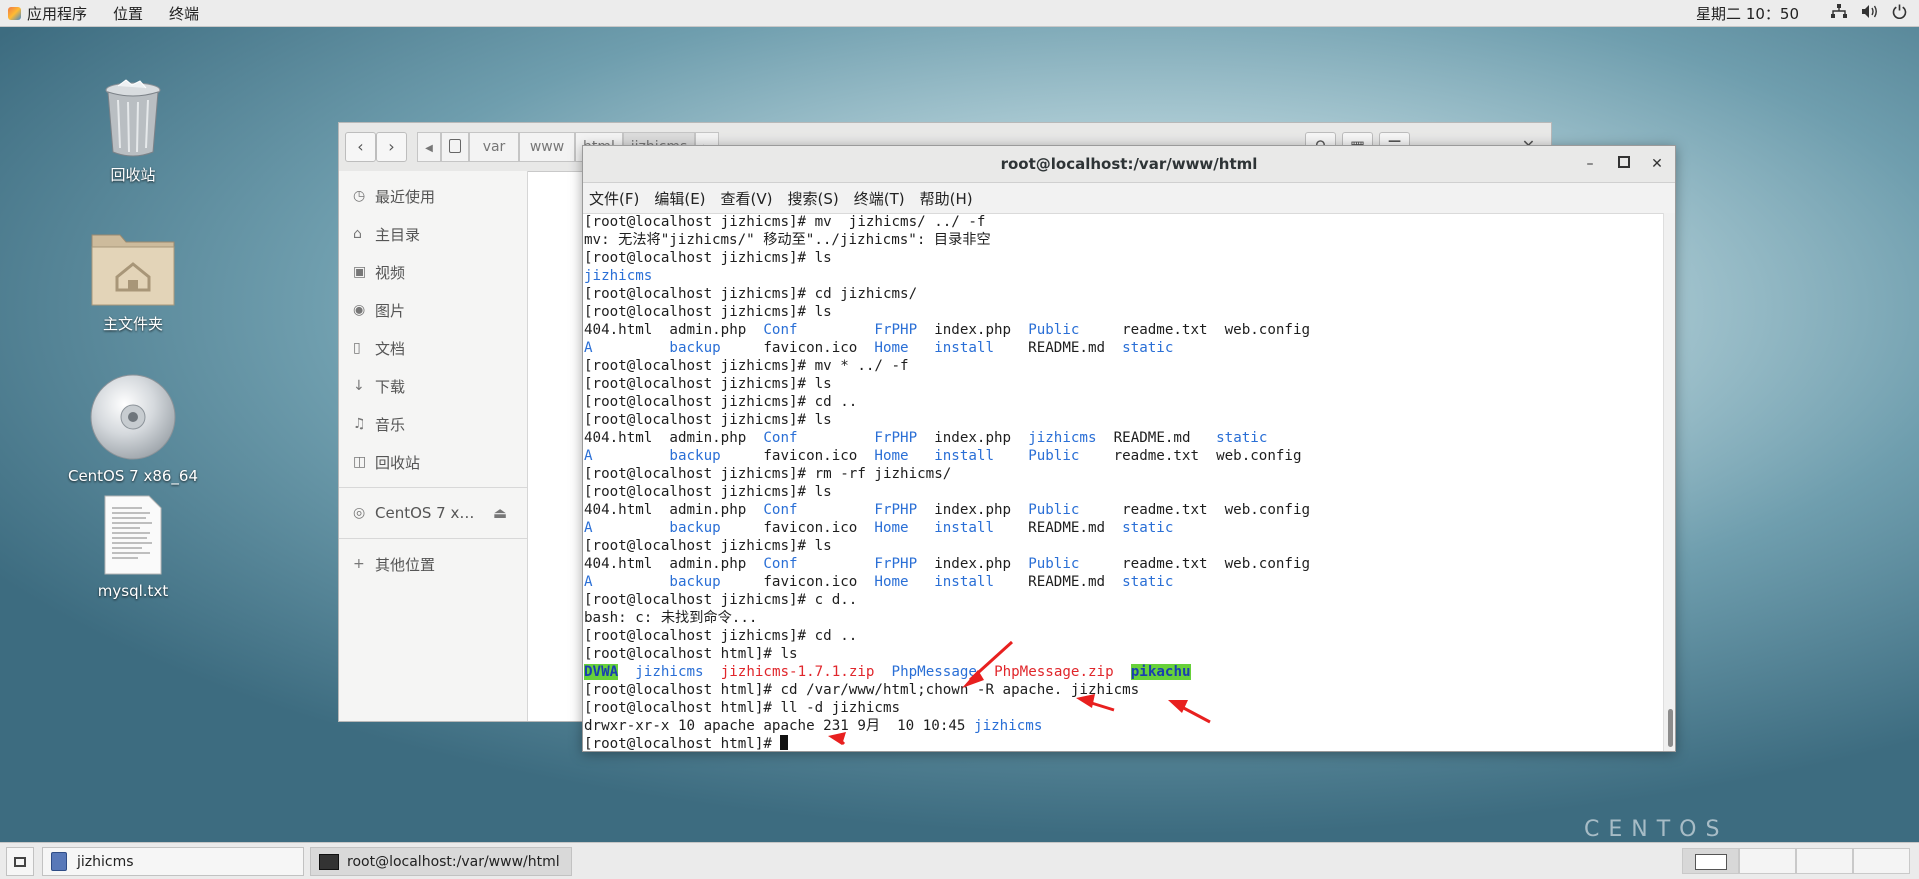 This screenshot has width=1919, height=879. Describe the element at coordinates (433, 564) in the screenshot. I see `sidebar-item-other-locations: + 其他位置` at that location.